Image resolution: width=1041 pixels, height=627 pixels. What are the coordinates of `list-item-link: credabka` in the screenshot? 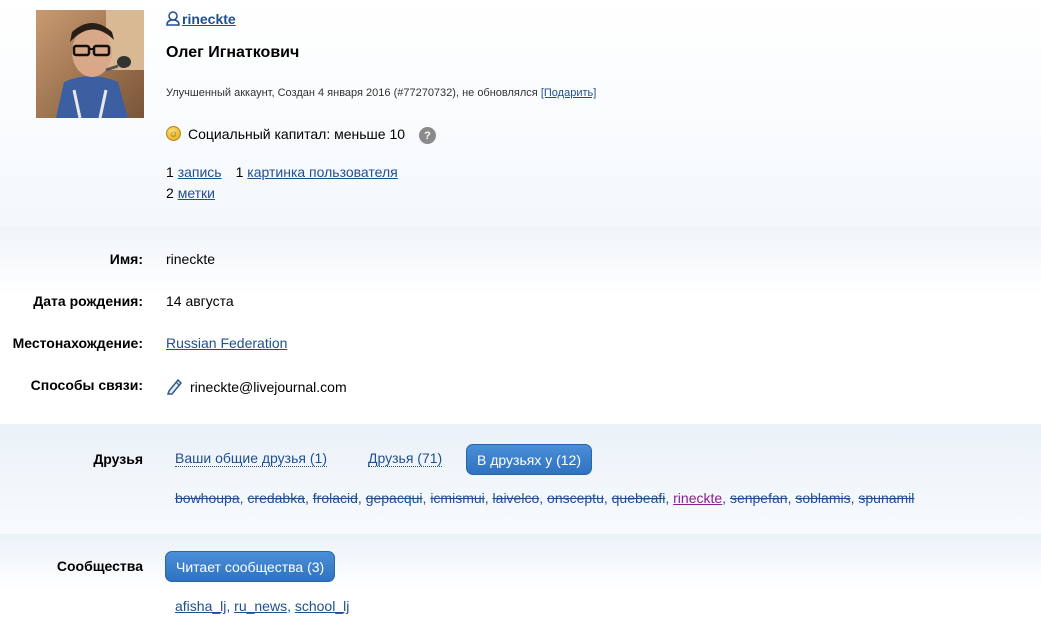 It's located at (276, 498).